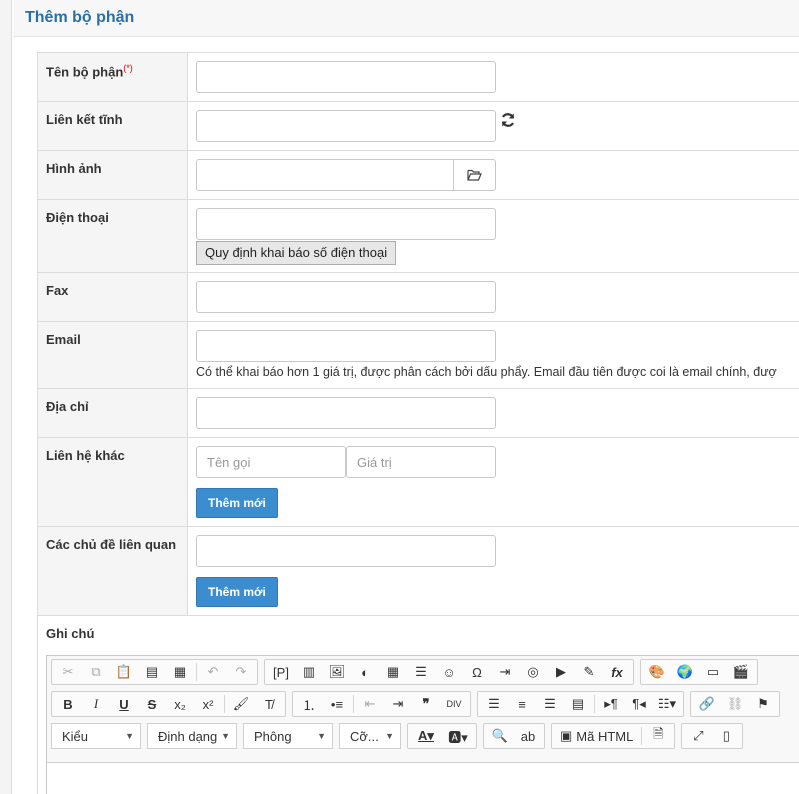 The image size is (799, 794). Describe the element at coordinates (741, 672) in the screenshot. I see `video-icon: 🎬` at that location.